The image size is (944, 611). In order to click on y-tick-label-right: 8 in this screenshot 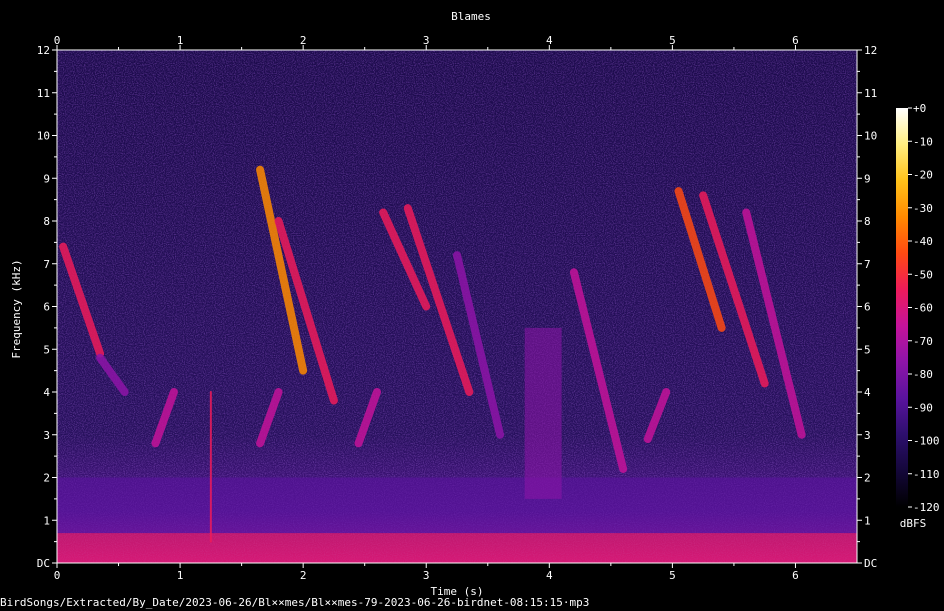, I will do `click(867, 221)`.